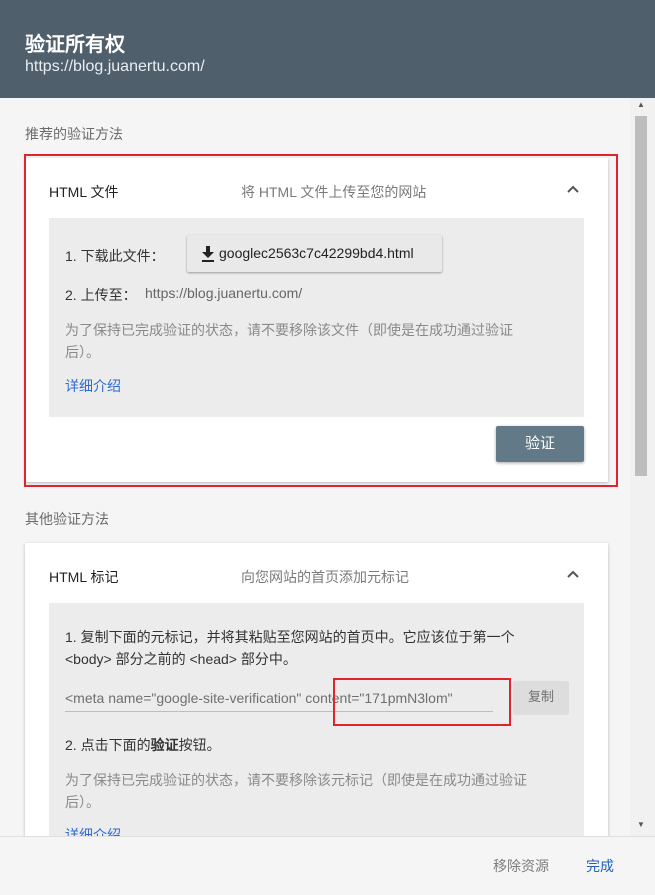 Image resolution: width=655 pixels, height=895 pixels. I want to click on other-methods-label: 其他验证方法, so click(67, 519).